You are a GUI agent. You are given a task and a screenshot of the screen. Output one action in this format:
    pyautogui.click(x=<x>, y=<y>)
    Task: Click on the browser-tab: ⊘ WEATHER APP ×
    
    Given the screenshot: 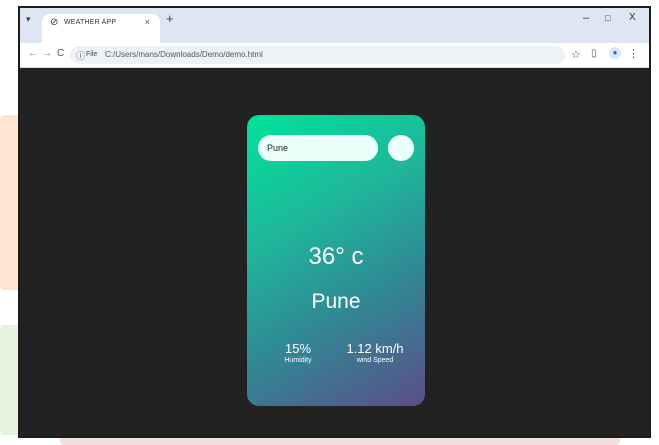 What is the action you would take?
    pyautogui.click(x=101, y=28)
    